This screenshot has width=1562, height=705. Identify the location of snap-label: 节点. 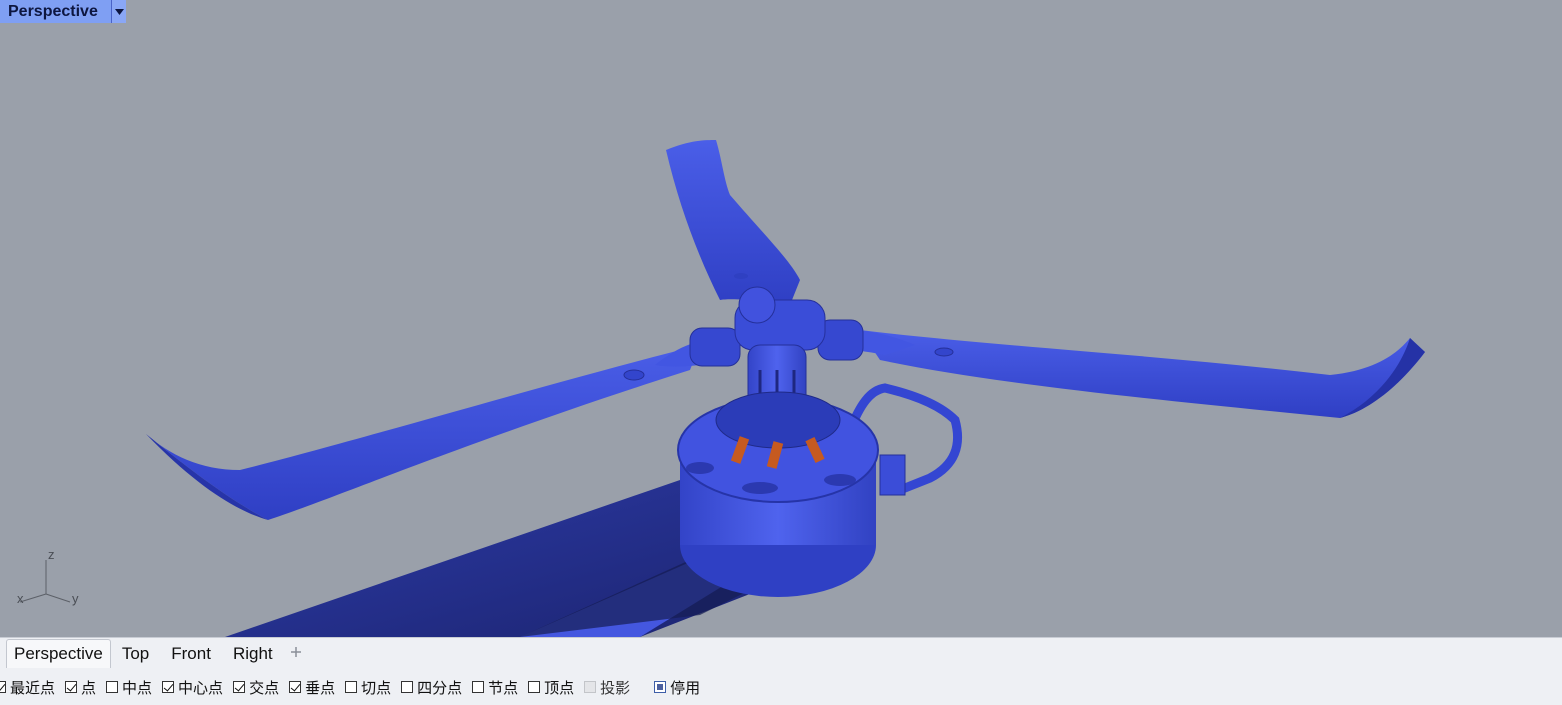
(503, 688).